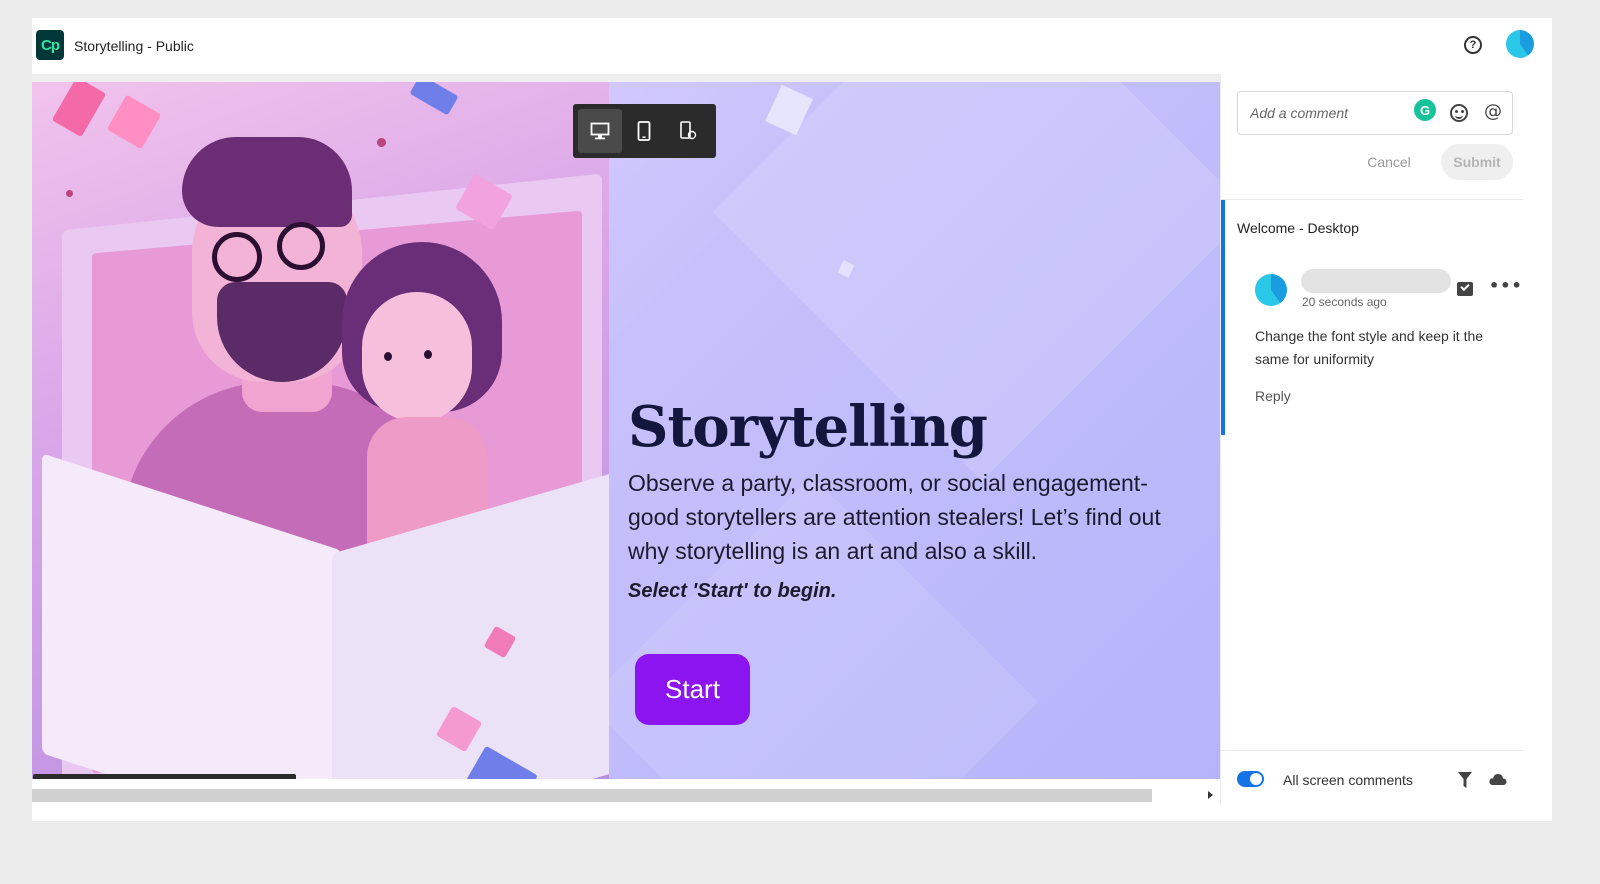  I want to click on glasses-left-lens, so click(237, 257).